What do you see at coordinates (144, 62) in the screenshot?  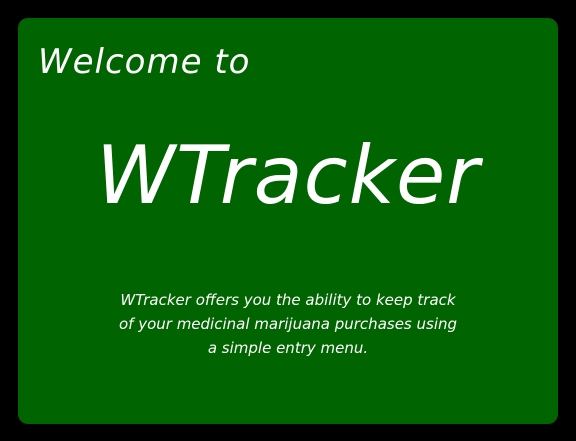 I see `welcome-greeting: Welcome to` at bounding box center [144, 62].